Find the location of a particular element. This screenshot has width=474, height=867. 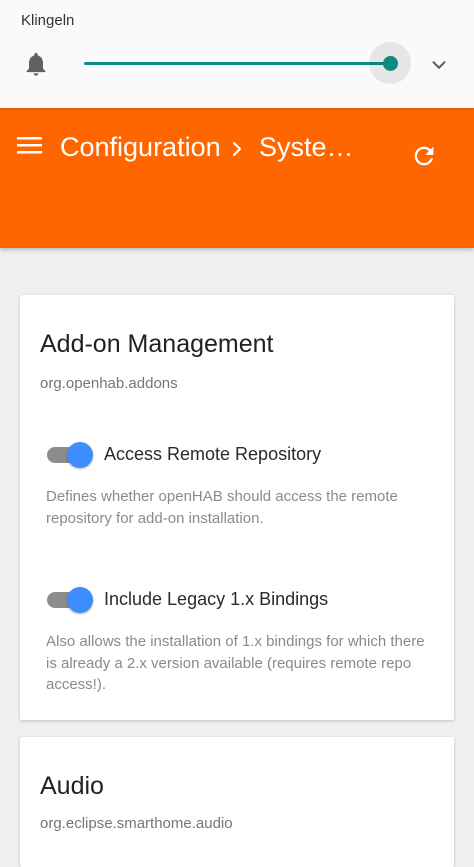

breadcrumb-configuration: Configuration is located at coordinates (140, 147).